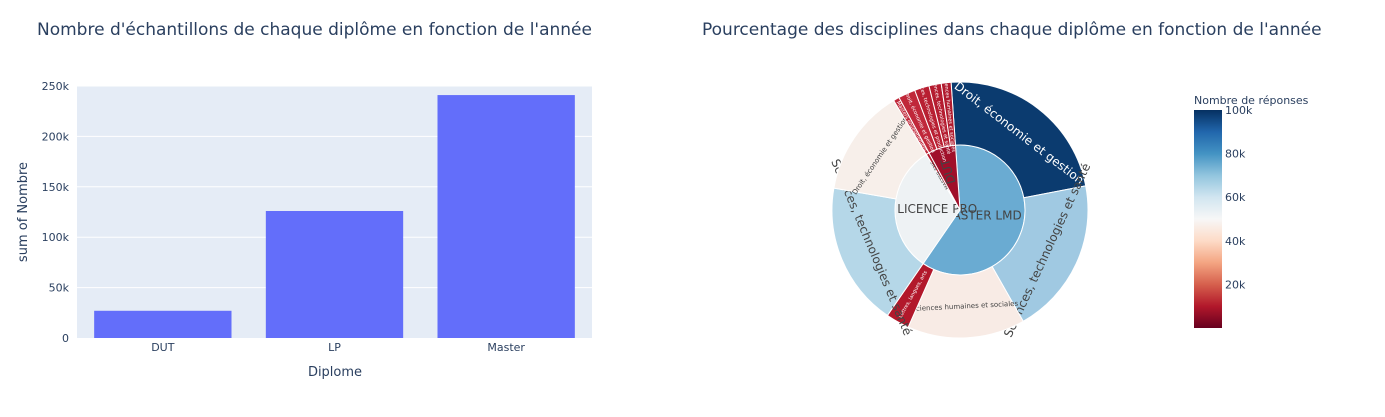  Describe the element at coordinates (56, 187) in the screenshot. I see `bar-y-tick-label: 150k` at that location.